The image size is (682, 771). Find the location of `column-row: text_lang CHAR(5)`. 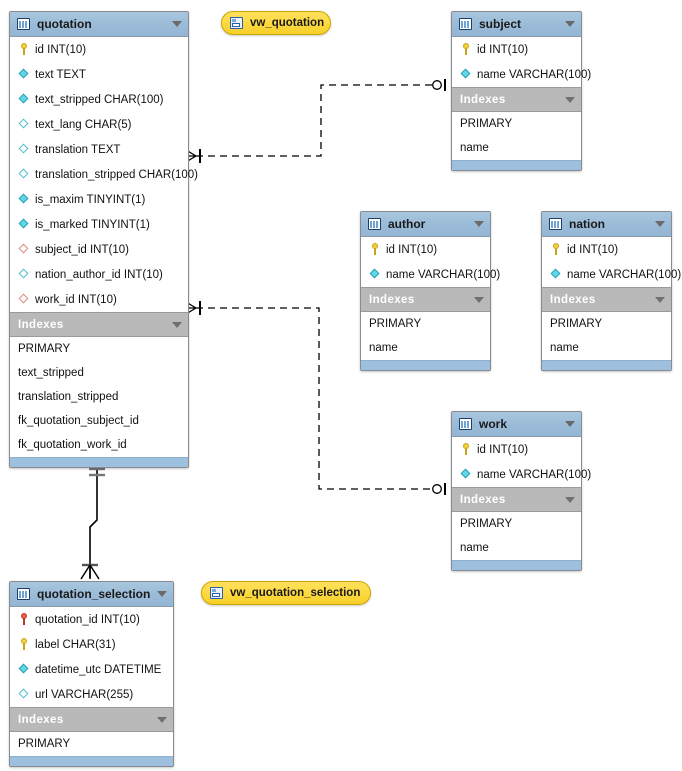

column-row: text_lang CHAR(5) is located at coordinates (99, 124).